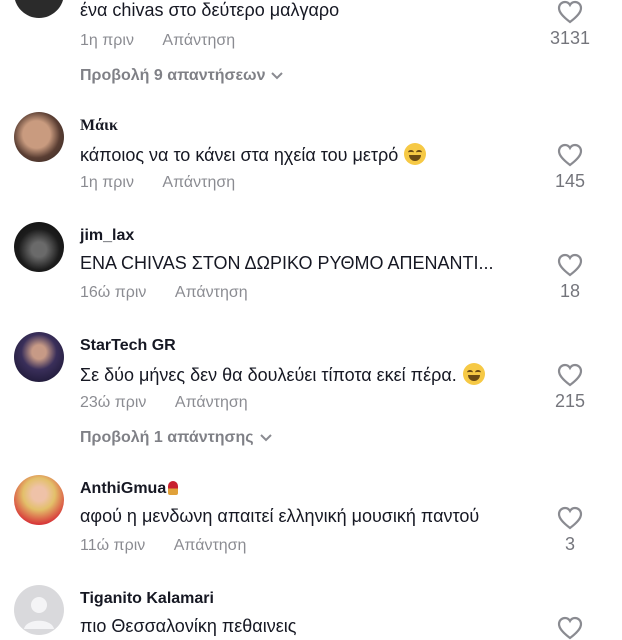 The height and width of the screenshot is (640, 622). Describe the element at coordinates (164, 293) in the screenshot. I see `comment-meta: 16ώ πριν Απάντηση` at that location.